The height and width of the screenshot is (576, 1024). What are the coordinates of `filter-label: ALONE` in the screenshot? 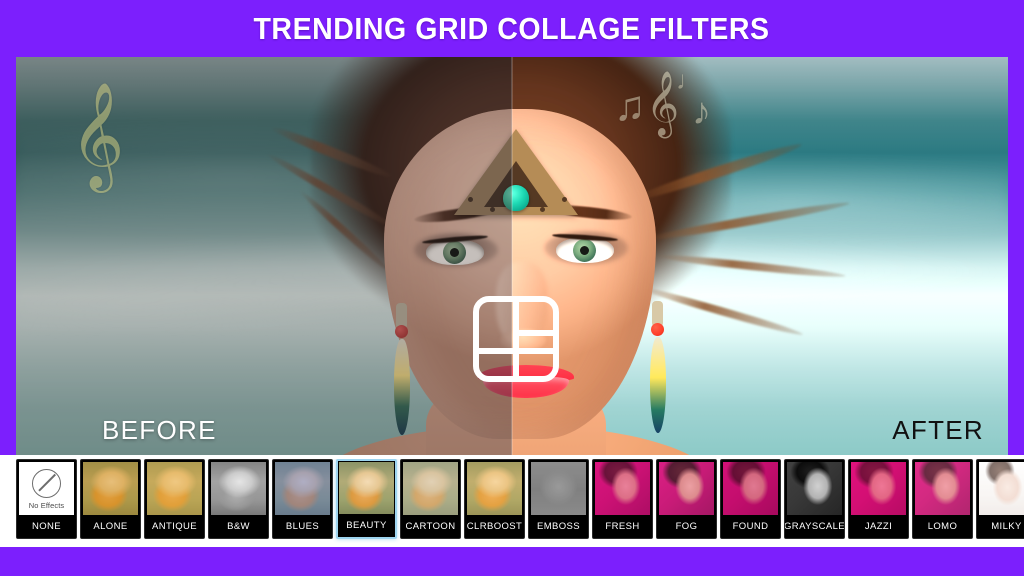 It's located at (110, 526).